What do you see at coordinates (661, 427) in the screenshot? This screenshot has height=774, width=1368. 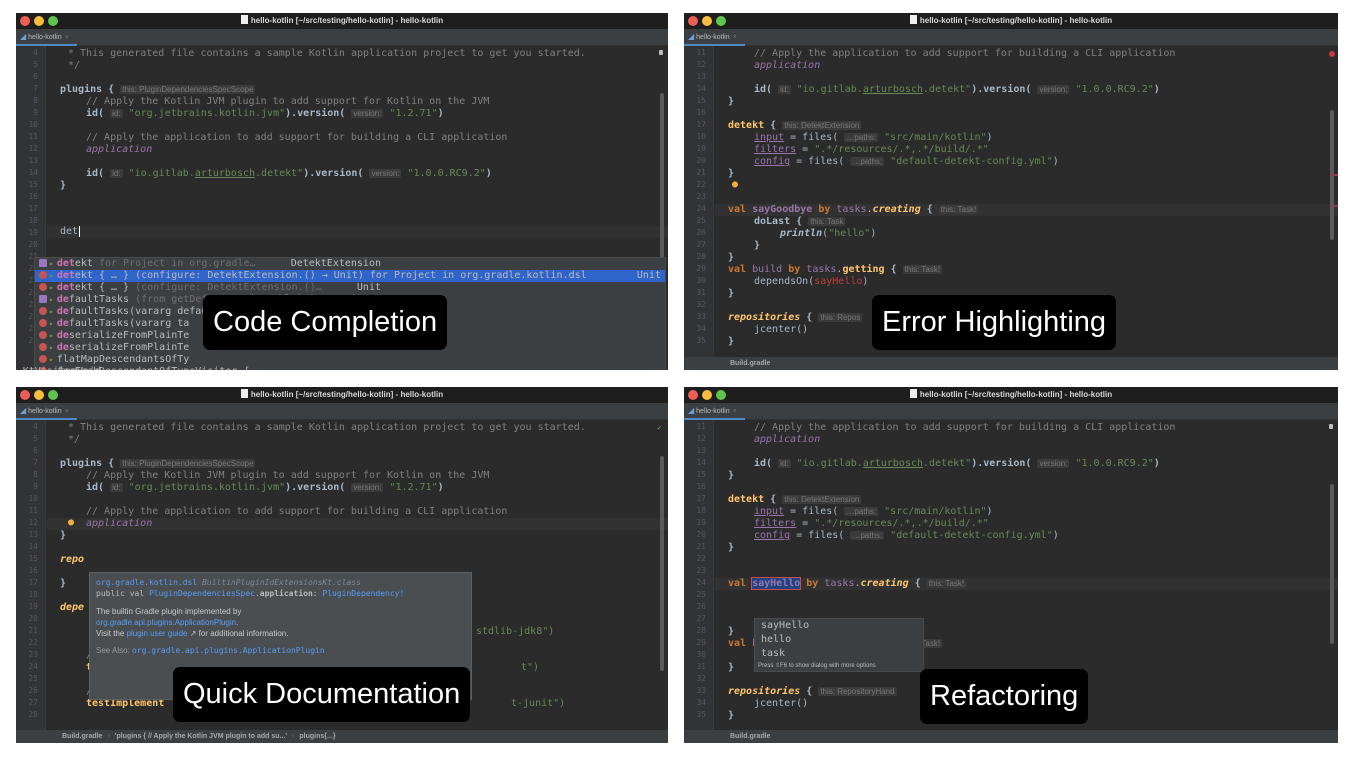 I see `checkmark-icon: ✓` at bounding box center [661, 427].